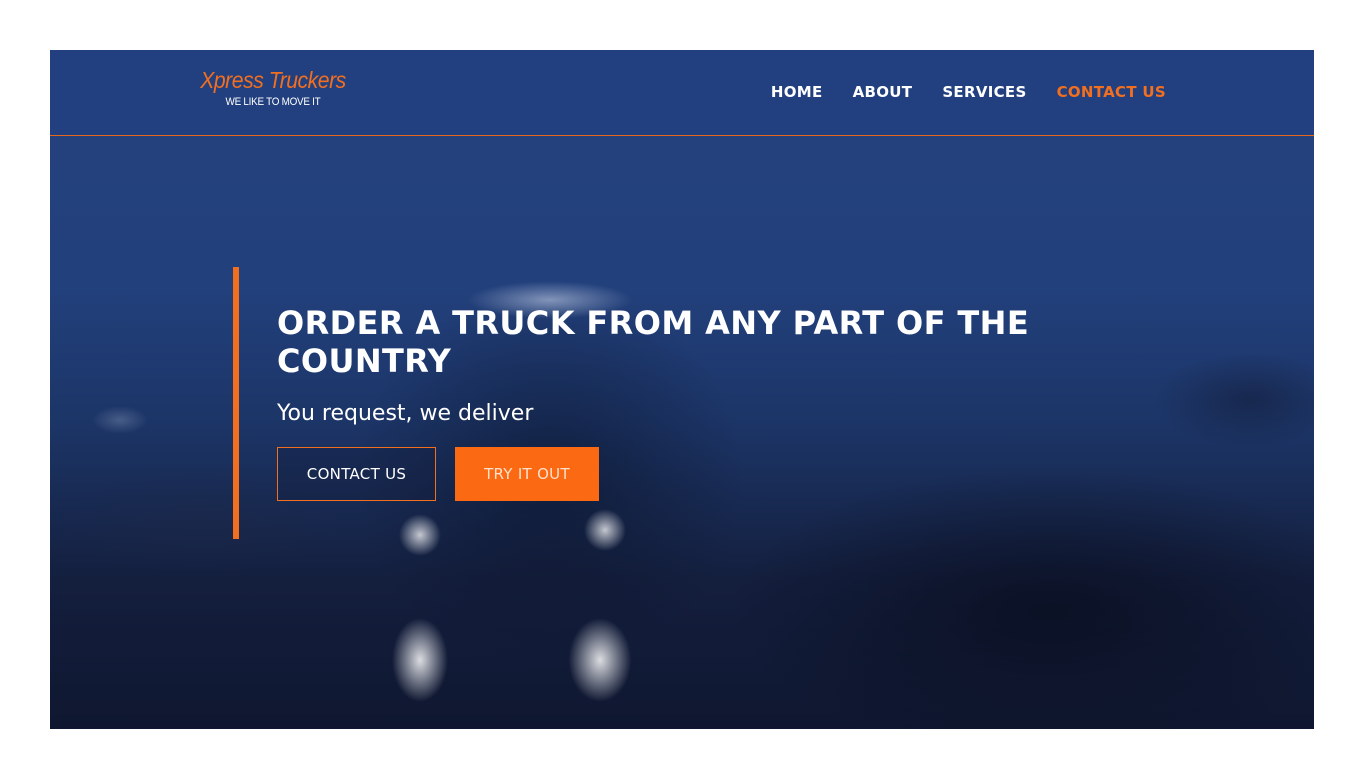 The height and width of the screenshot is (779, 1364). I want to click on nav-item-about: ABOUT, so click(883, 92).